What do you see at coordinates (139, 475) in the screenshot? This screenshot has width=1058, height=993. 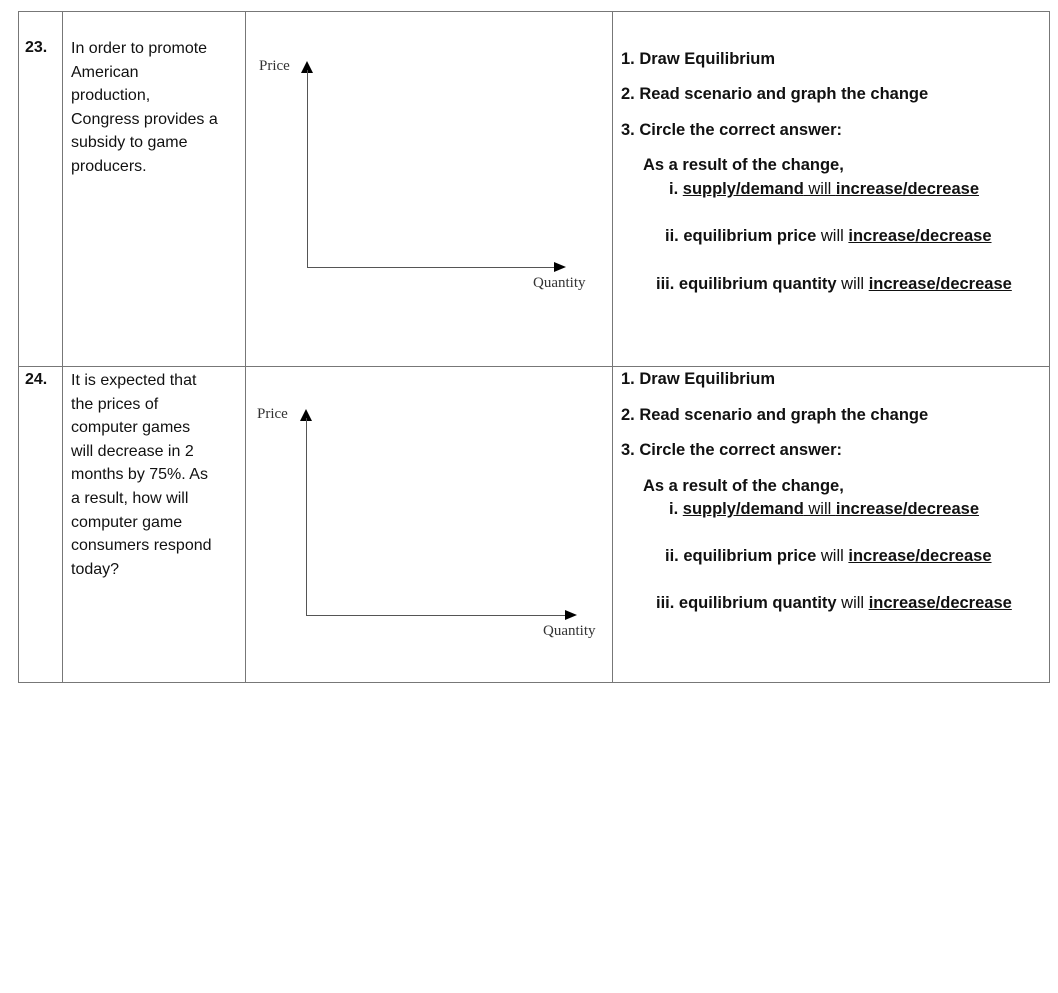 I see `scenario-line: months by 75%. As` at bounding box center [139, 475].